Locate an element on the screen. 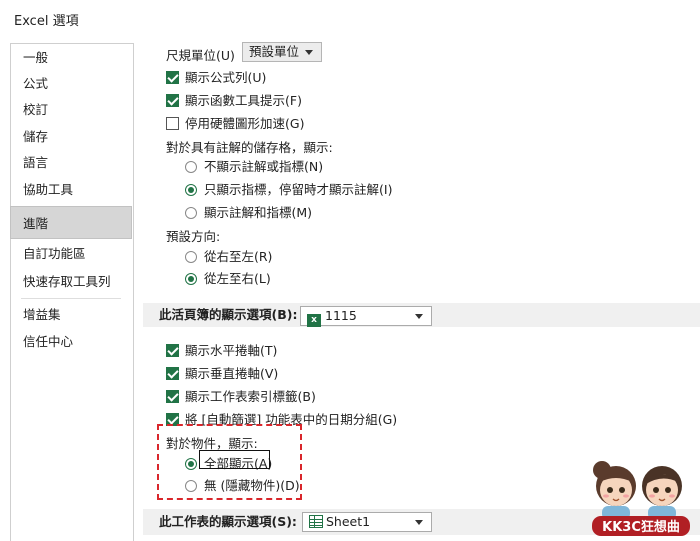 The height and width of the screenshot is (541, 700). excel-icon: x is located at coordinates (314, 320).